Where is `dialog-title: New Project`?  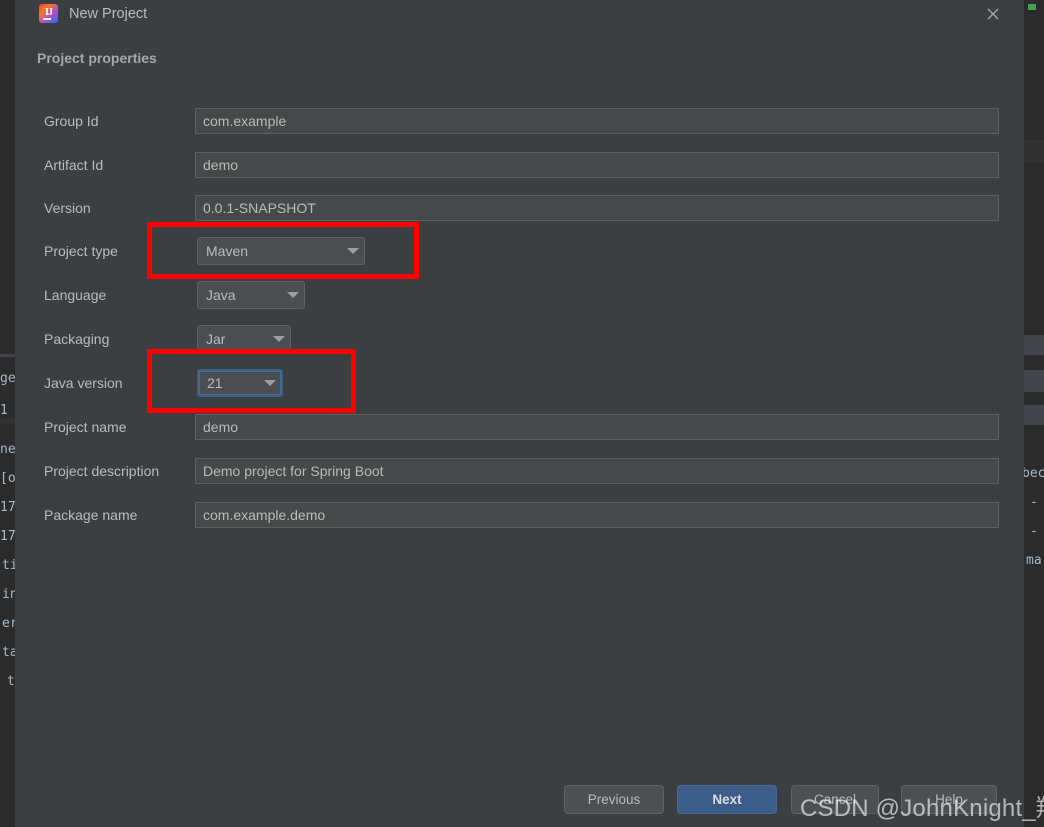
dialog-title: New Project is located at coordinates (108, 14).